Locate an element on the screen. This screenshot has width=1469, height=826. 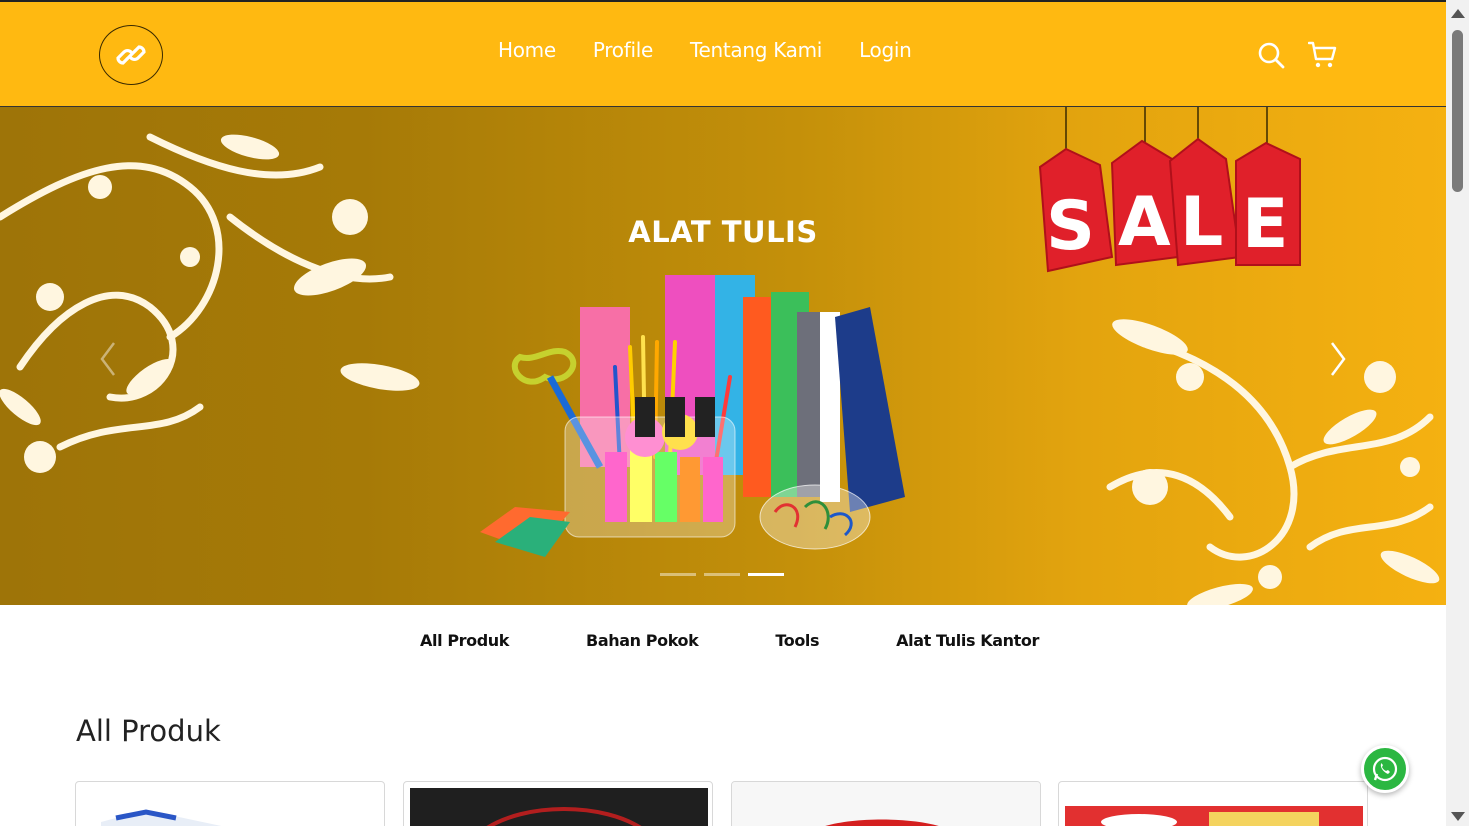
scrollbar-thumb is located at coordinates (1457, 111).